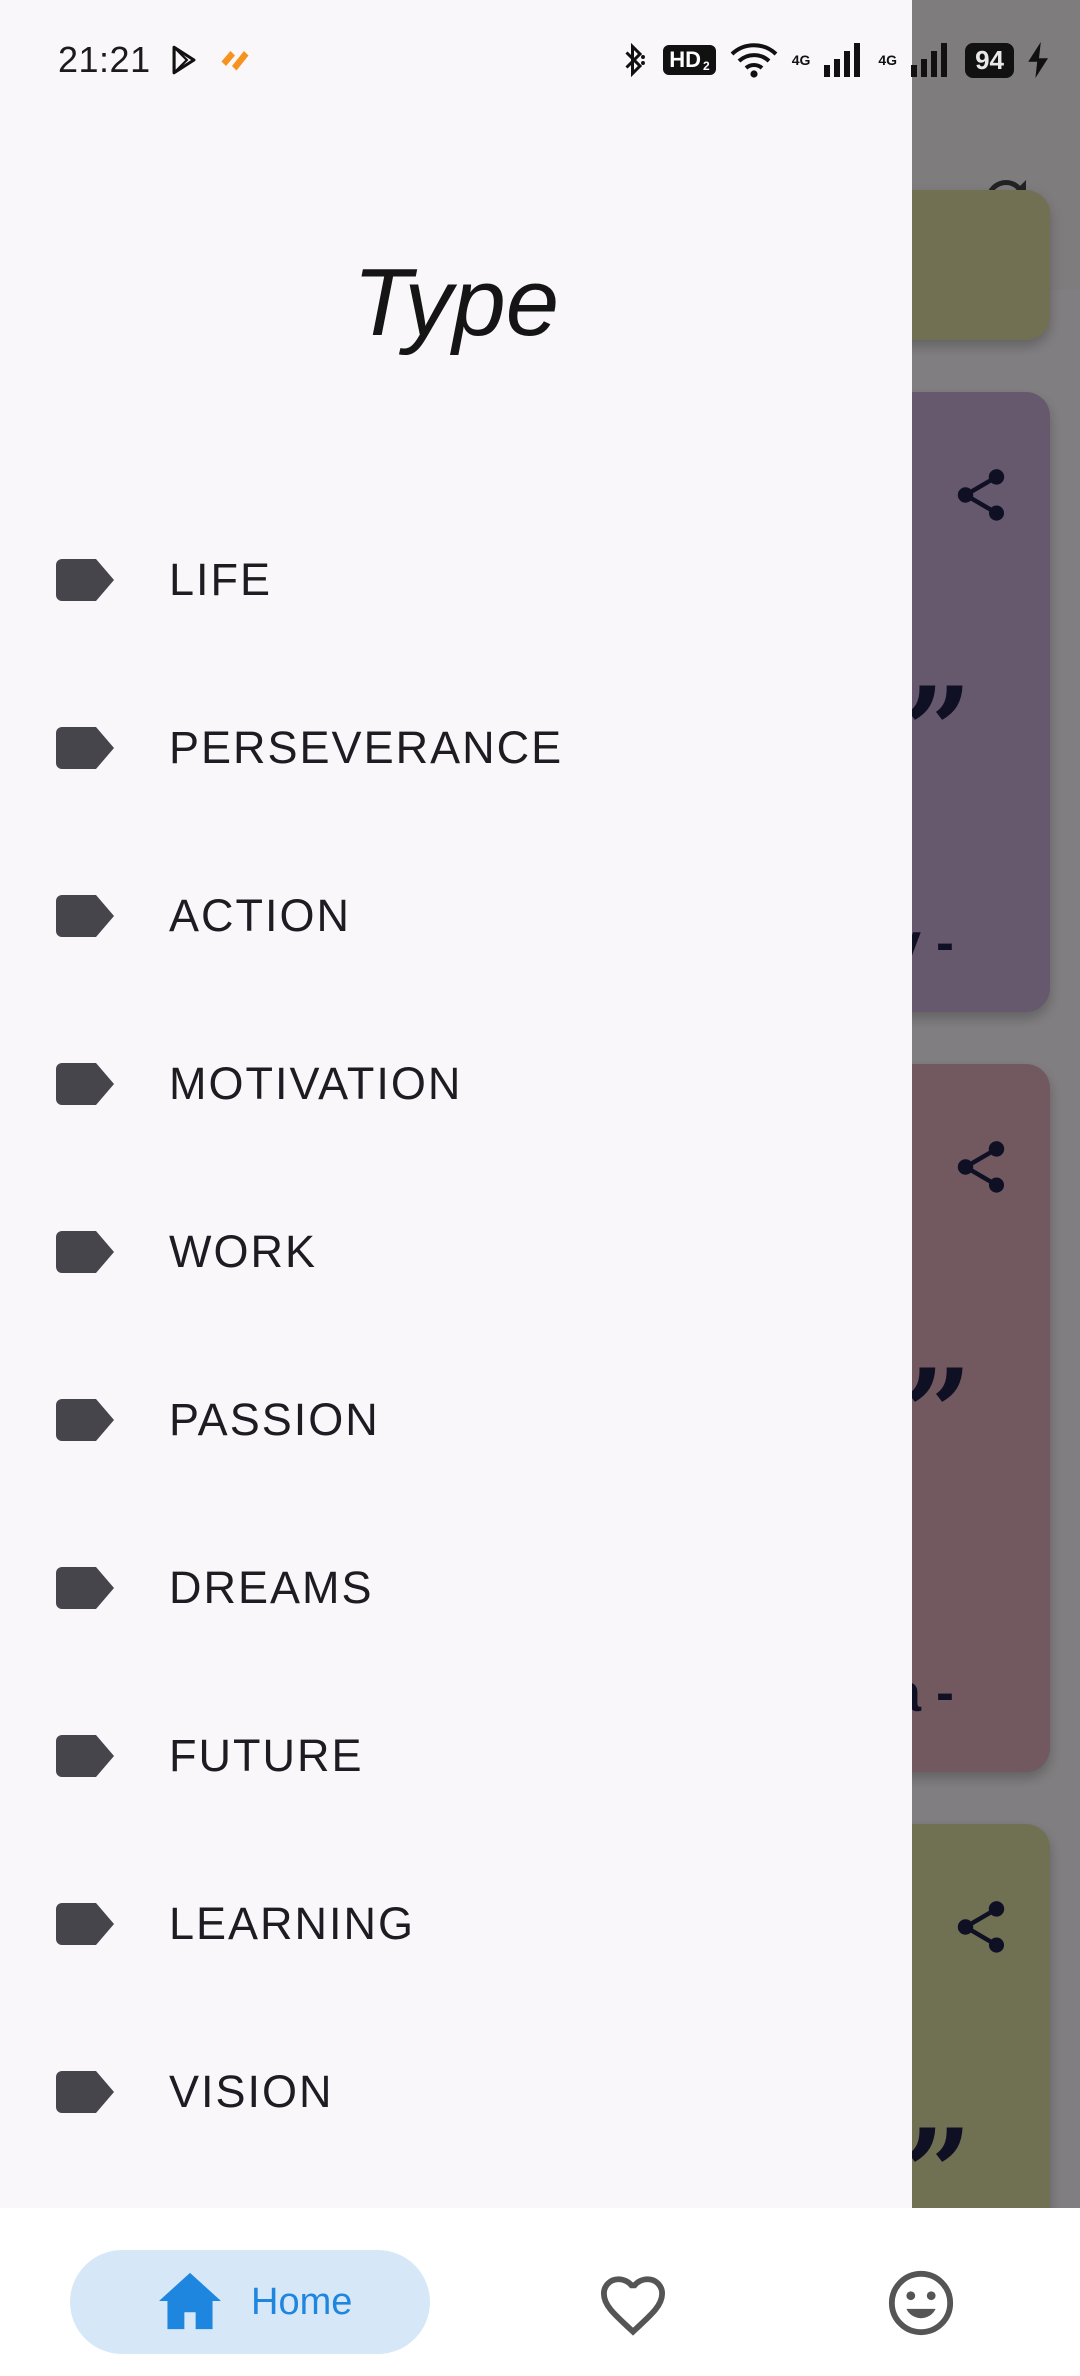 This screenshot has width=1080, height=2376. What do you see at coordinates (888, 60) in the screenshot?
I see `network-type-2: 4G` at bounding box center [888, 60].